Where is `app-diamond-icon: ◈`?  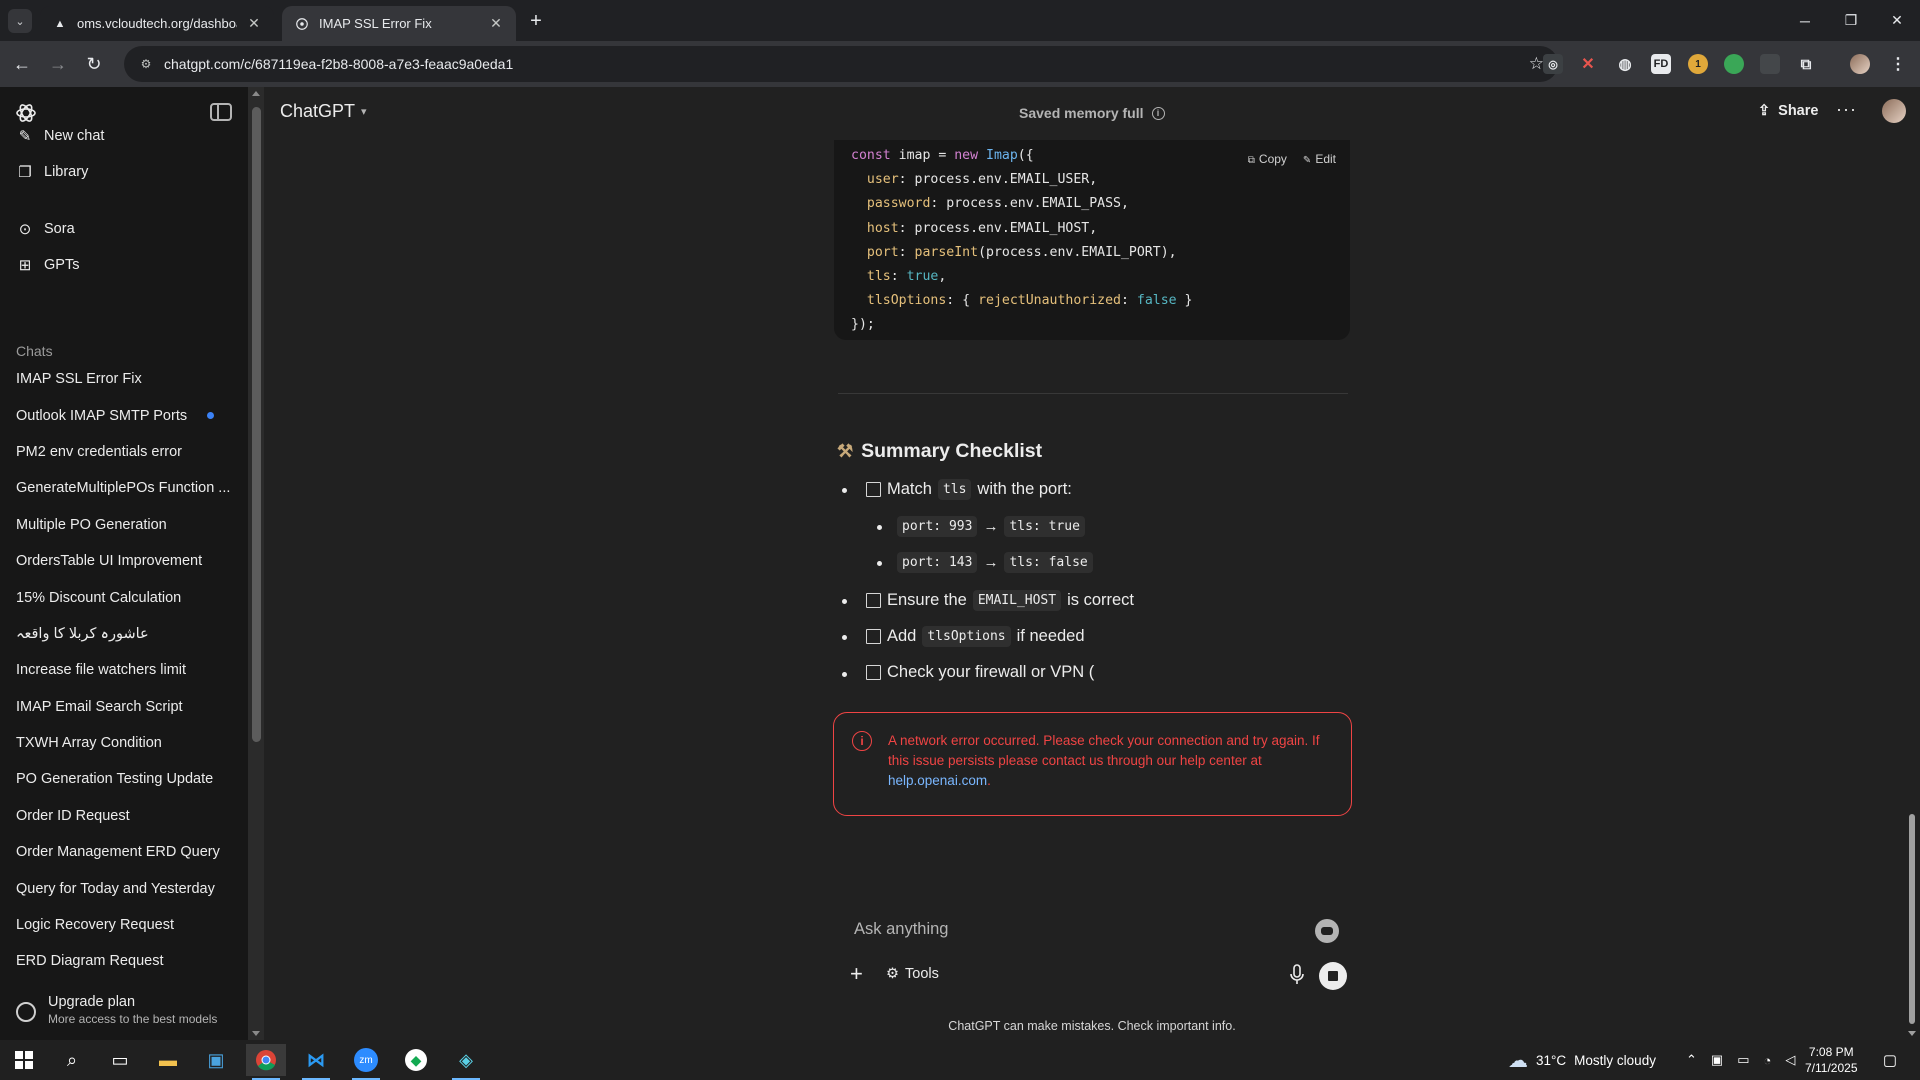 app-diamond-icon: ◈ is located at coordinates (466, 1062).